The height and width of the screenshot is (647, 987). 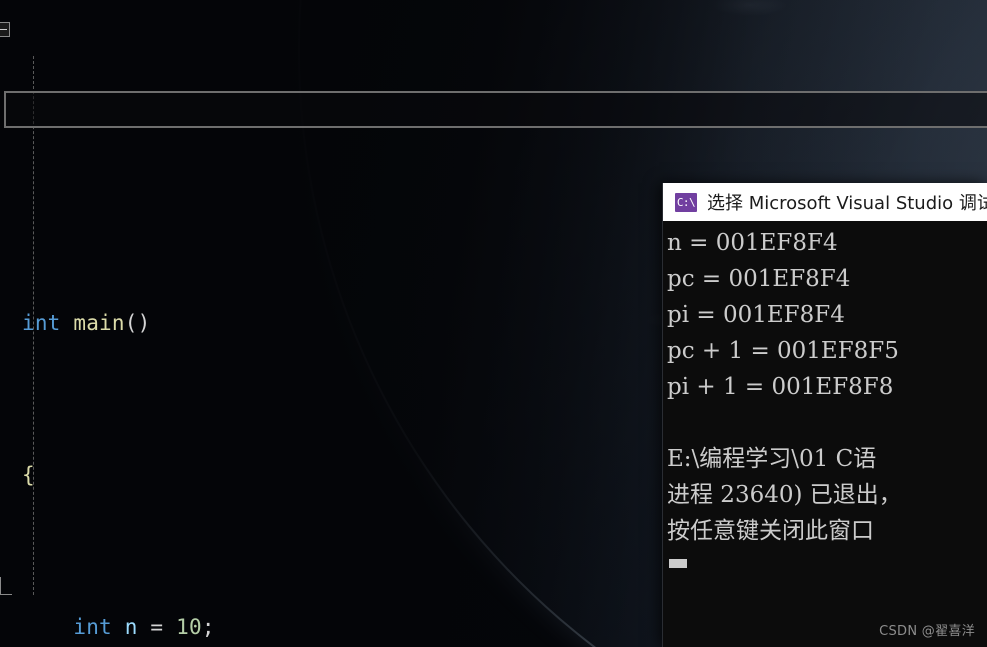 I want to click on console-line: pc + 1 = 001EF8F5, so click(x=783, y=351).